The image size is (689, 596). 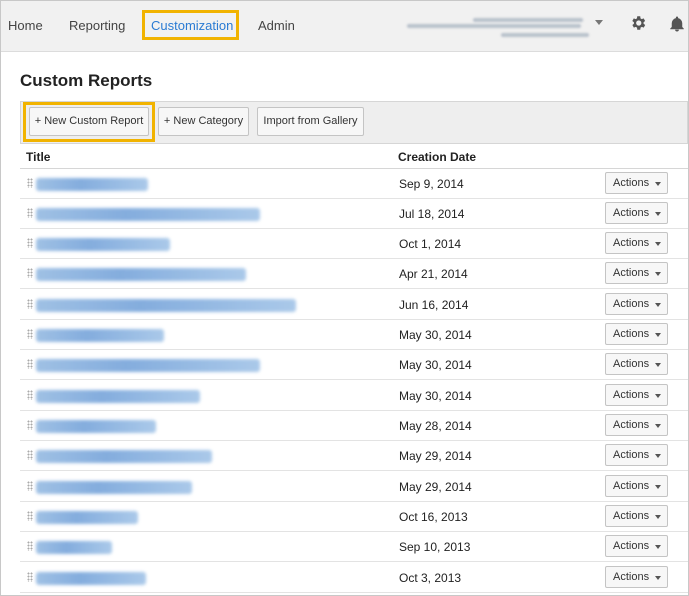 I want to click on nav-reporting: Reporting, so click(x=97, y=25).